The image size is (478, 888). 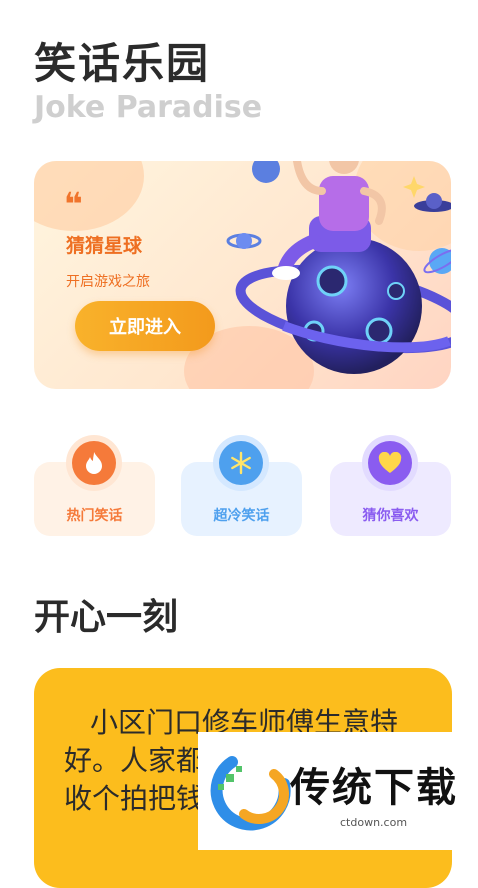 What do you see at coordinates (338, 267) in the screenshot?
I see `planet-girl-illustration` at bounding box center [338, 267].